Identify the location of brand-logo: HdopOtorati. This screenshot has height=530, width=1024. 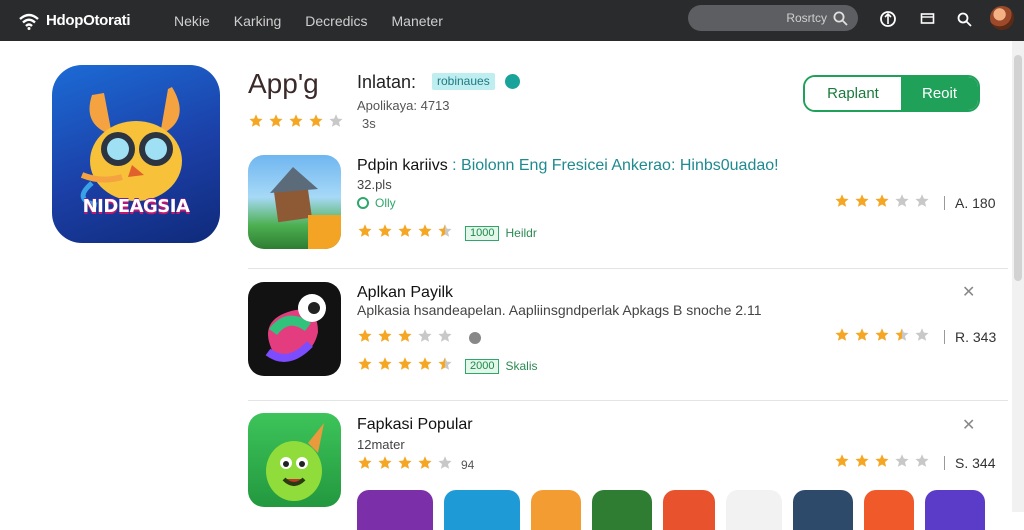
(93, 21).